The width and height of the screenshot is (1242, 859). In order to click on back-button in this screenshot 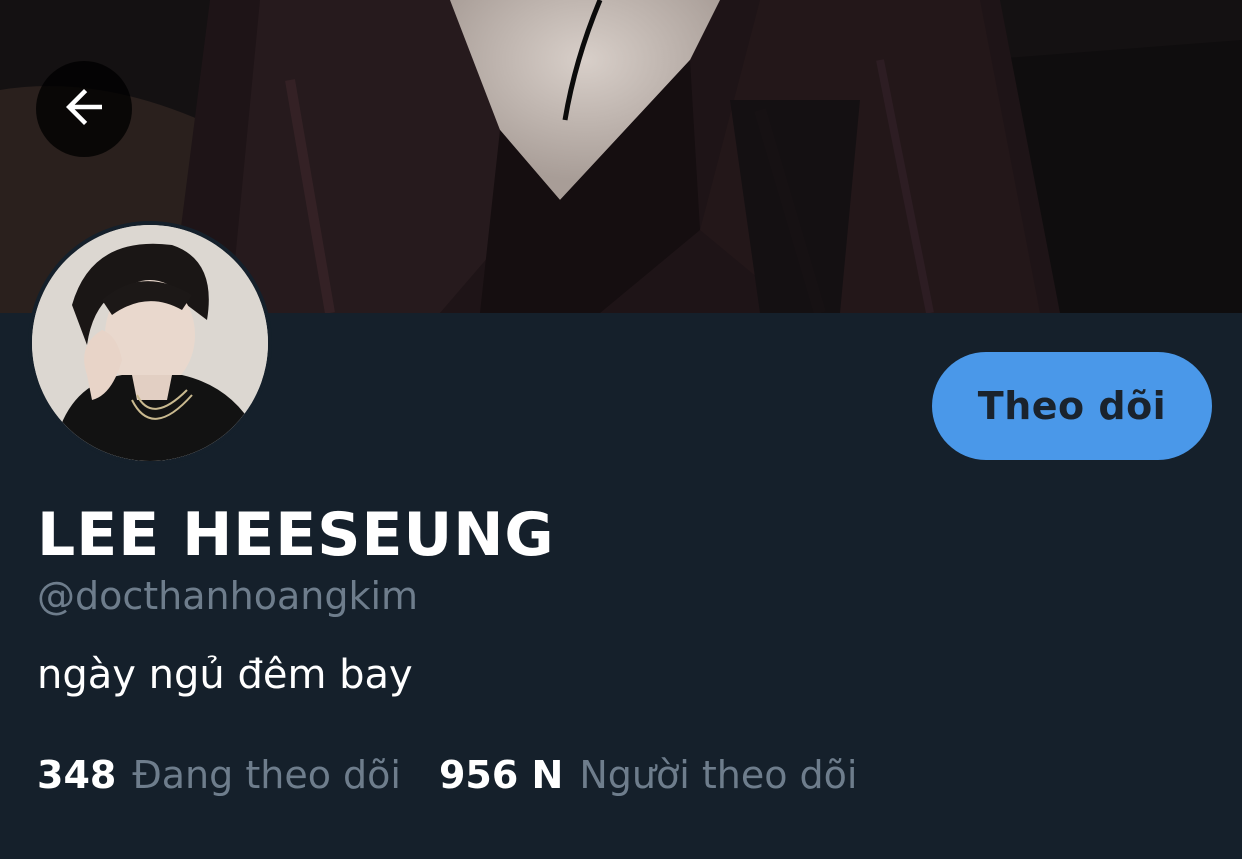, I will do `click(84, 109)`.